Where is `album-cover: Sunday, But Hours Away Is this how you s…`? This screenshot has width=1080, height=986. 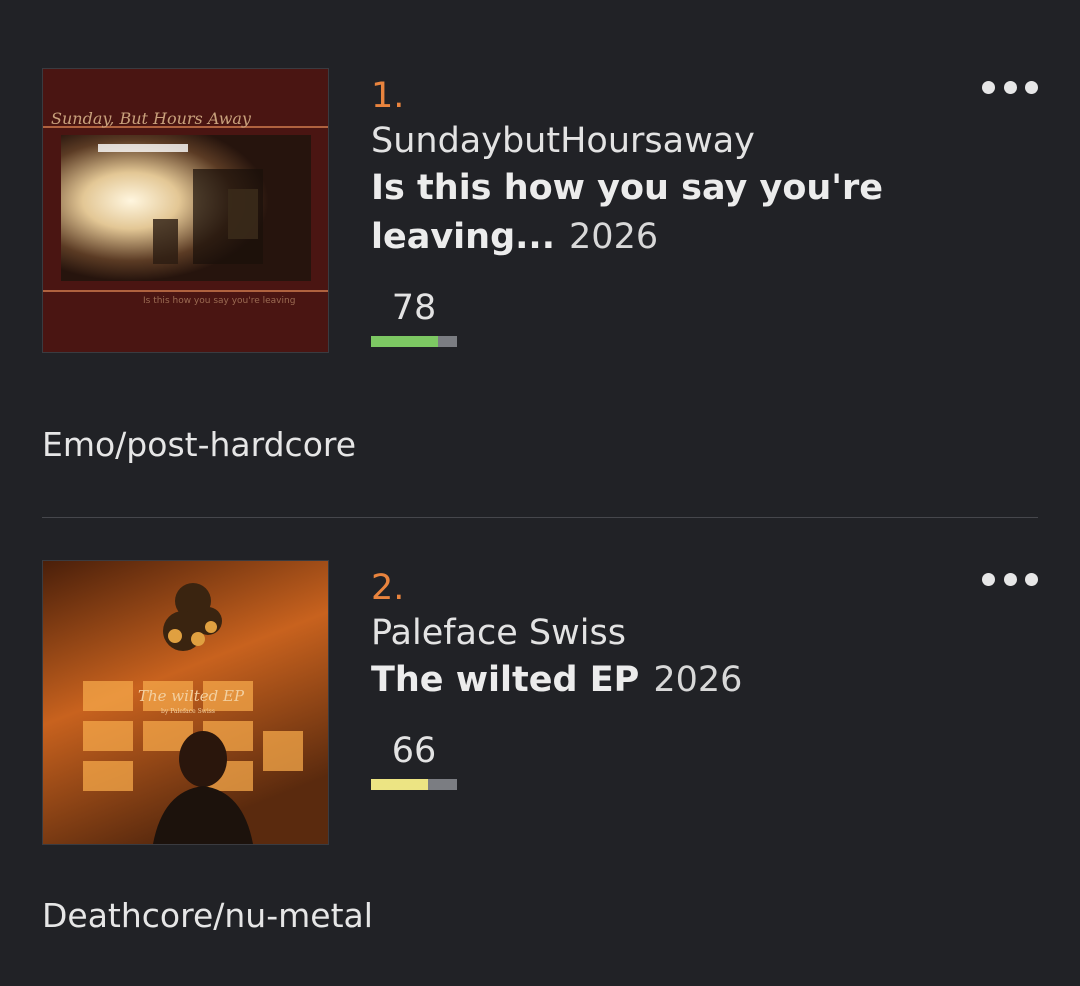
album-cover: Sunday, But Hours Away Is this how you s… is located at coordinates (185, 210).